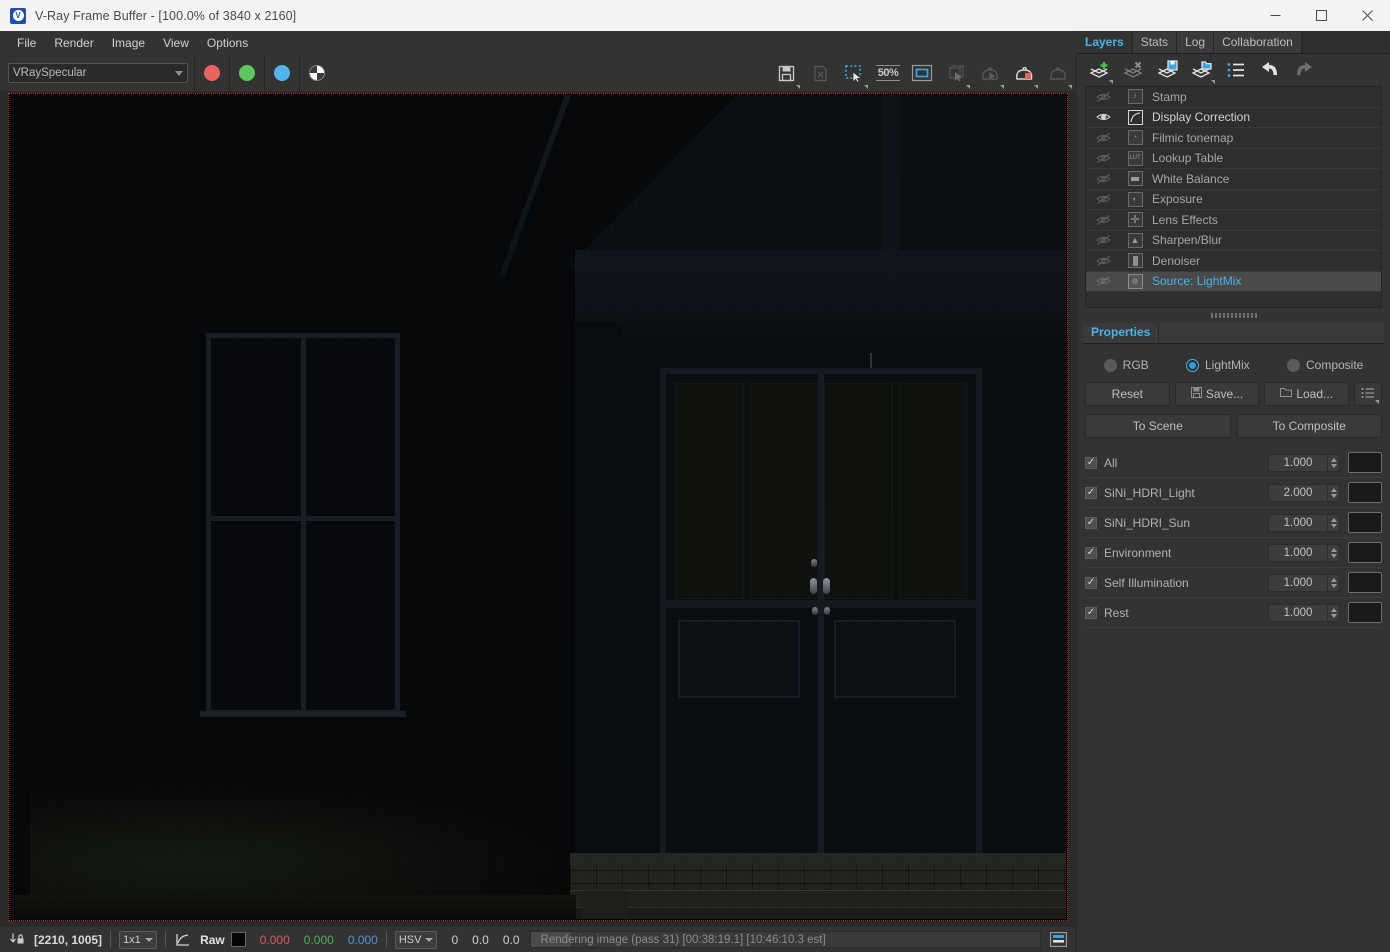  What do you see at coordinates (1233, 261) in the screenshot?
I see `layer-row: Denoiser` at bounding box center [1233, 261].